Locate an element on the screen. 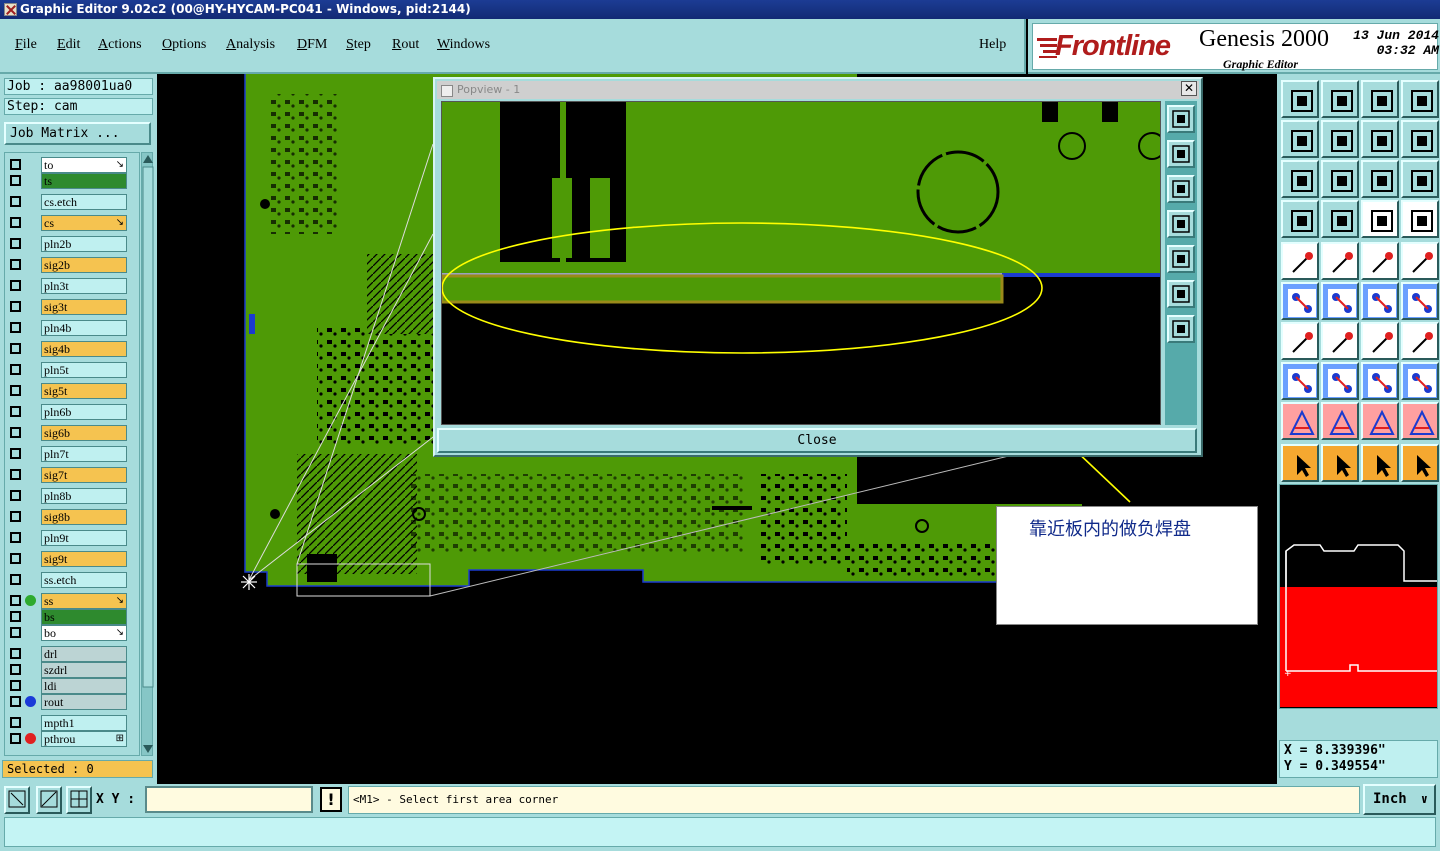 This screenshot has width=1440, height=851. add-pad-button is located at coordinates (1300, 261).